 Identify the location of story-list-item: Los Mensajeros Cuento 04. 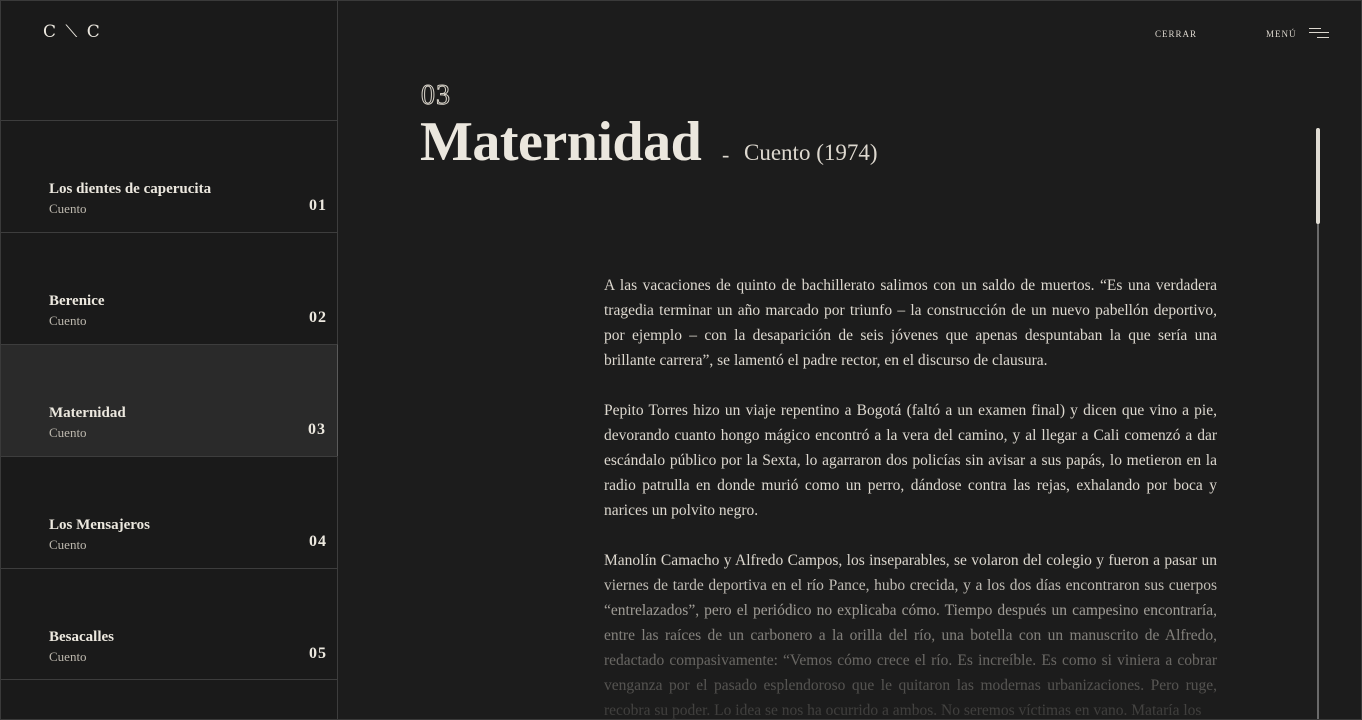
(169, 512).